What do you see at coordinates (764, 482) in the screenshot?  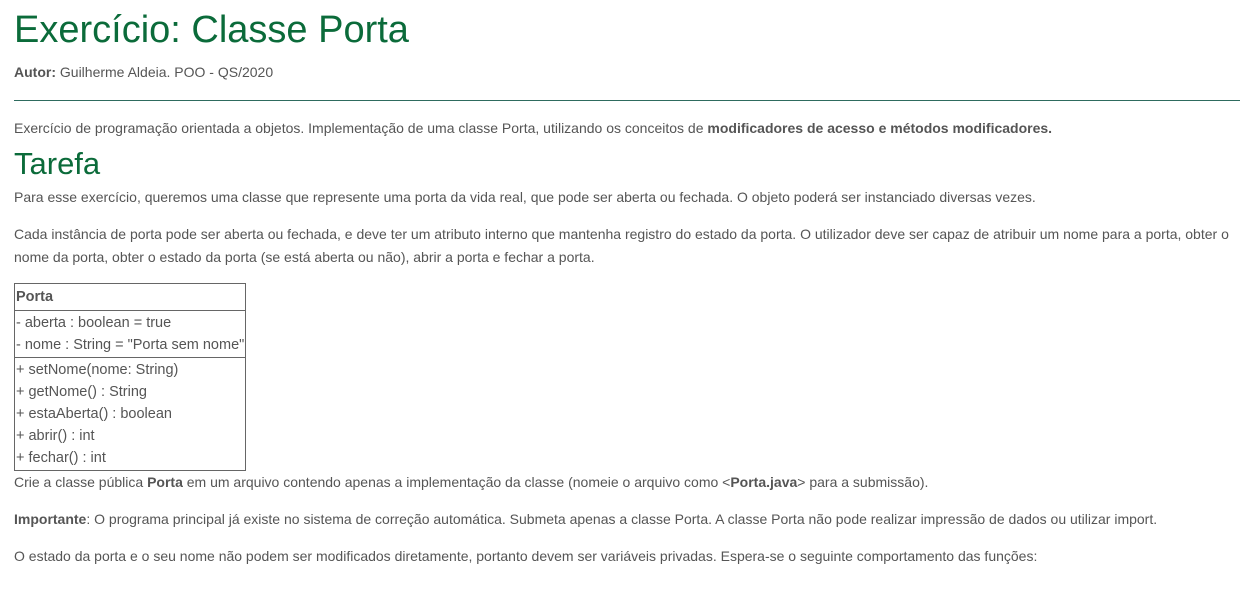 I see `file-name-bold: Porta.java` at bounding box center [764, 482].